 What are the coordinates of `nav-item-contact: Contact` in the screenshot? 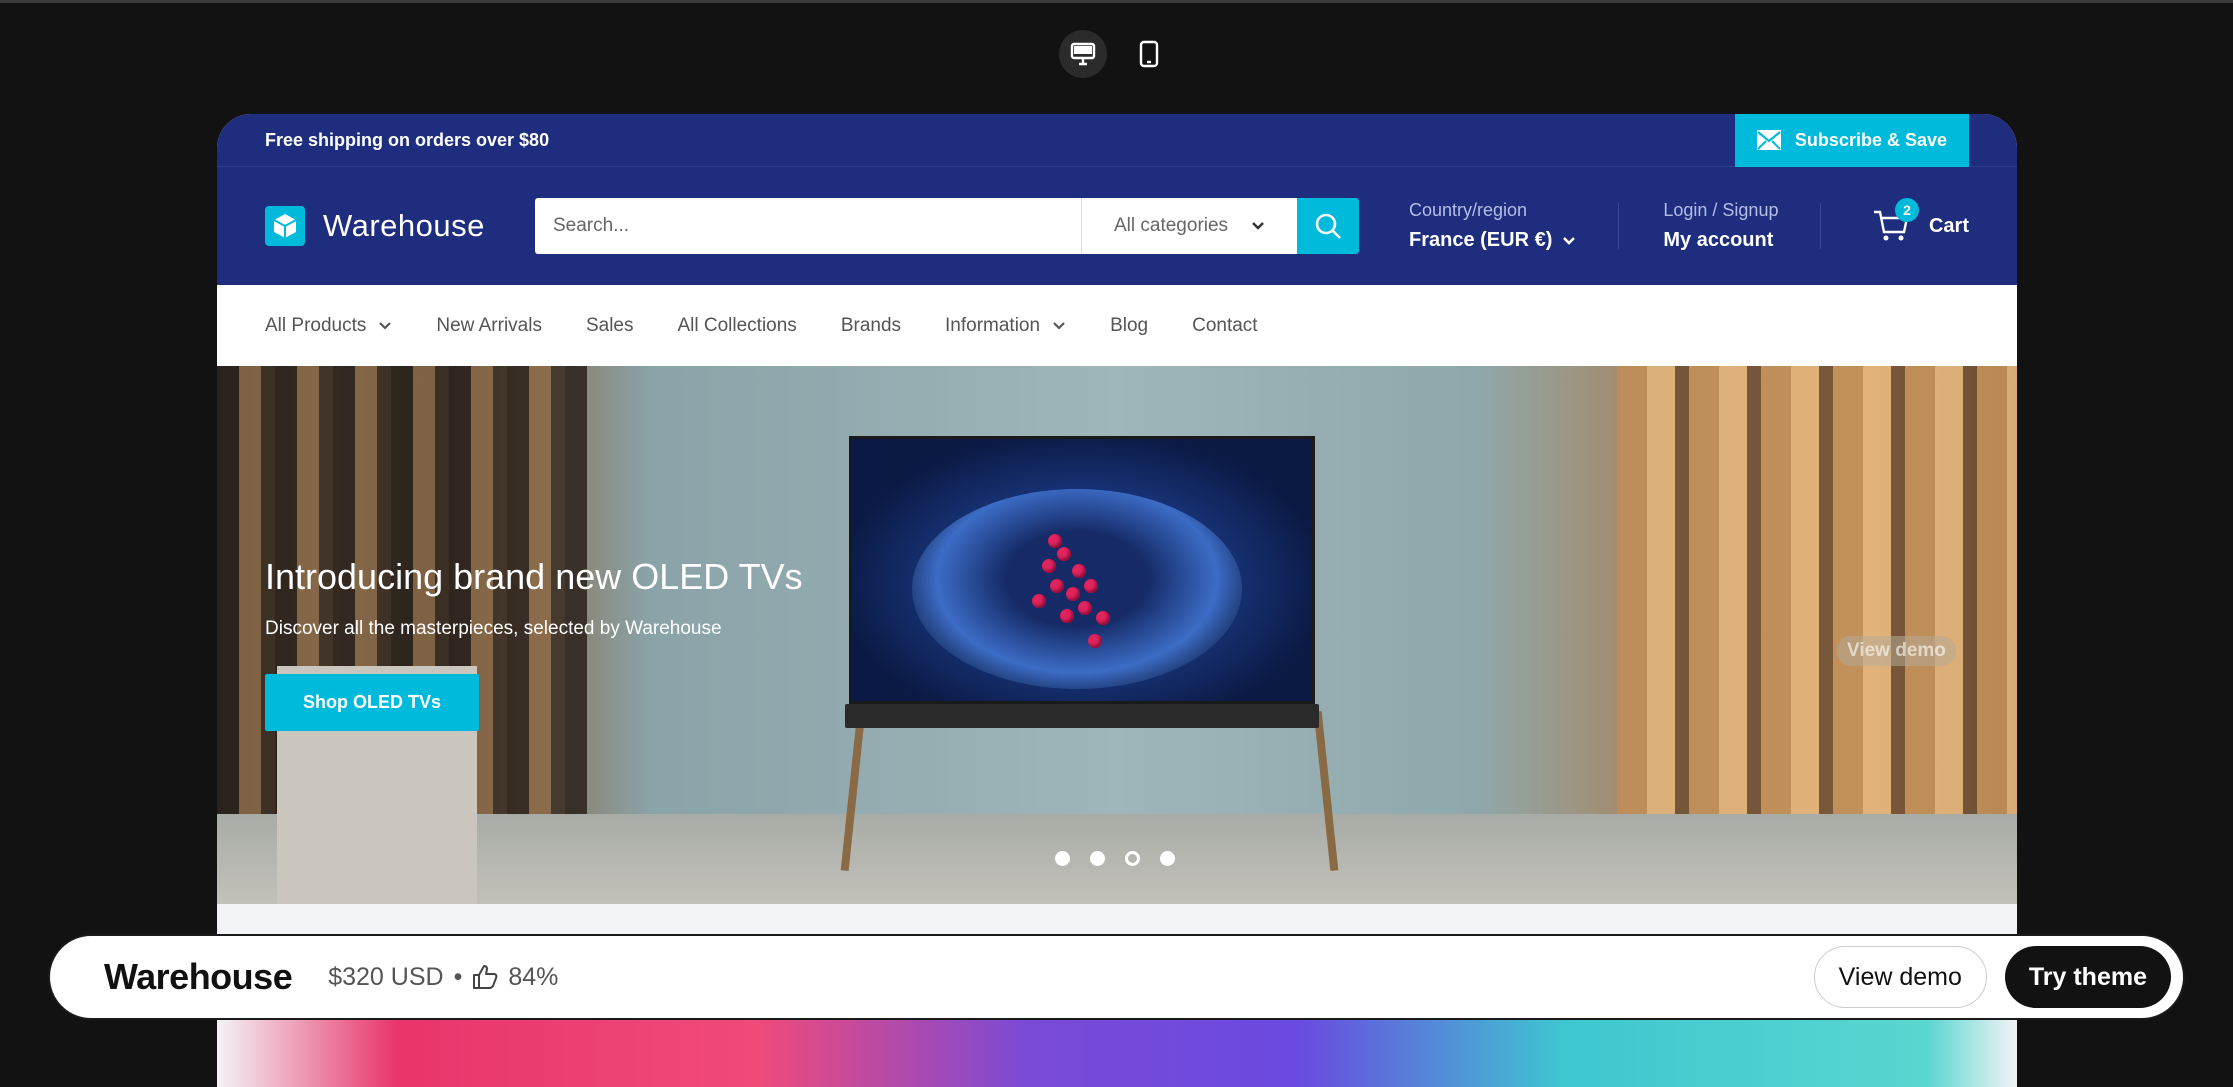 It's located at (1224, 326).